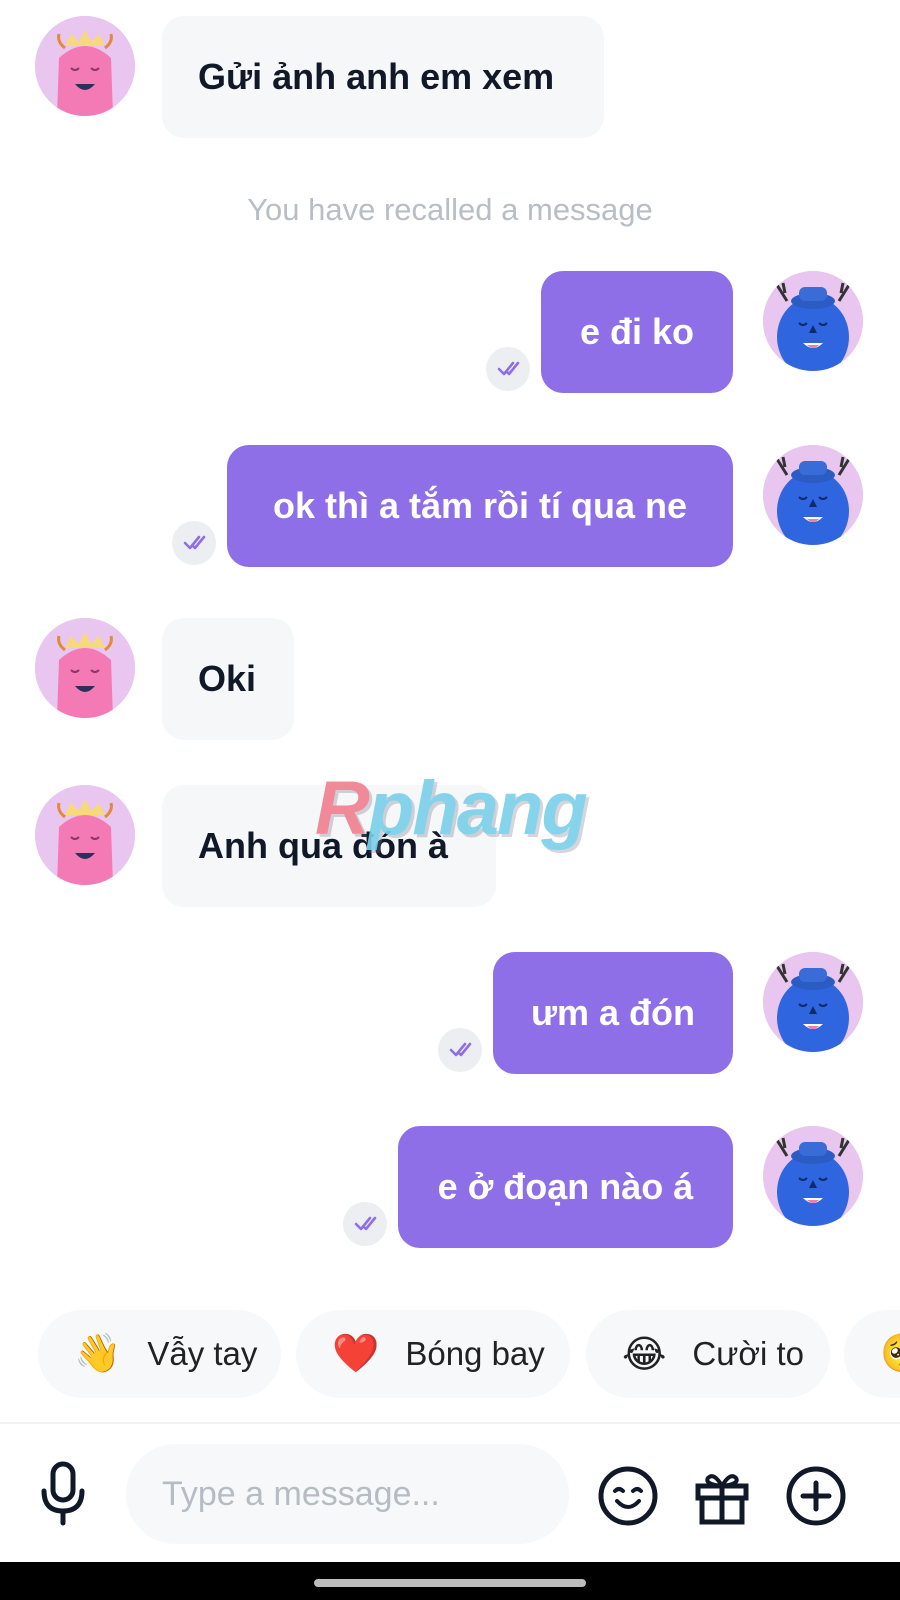 Image resolution: width=900 pixels, height=1600 pixels. Describe the element at coordinates (722, 1496) in the screenshot. I see `gift-icon` at that location.